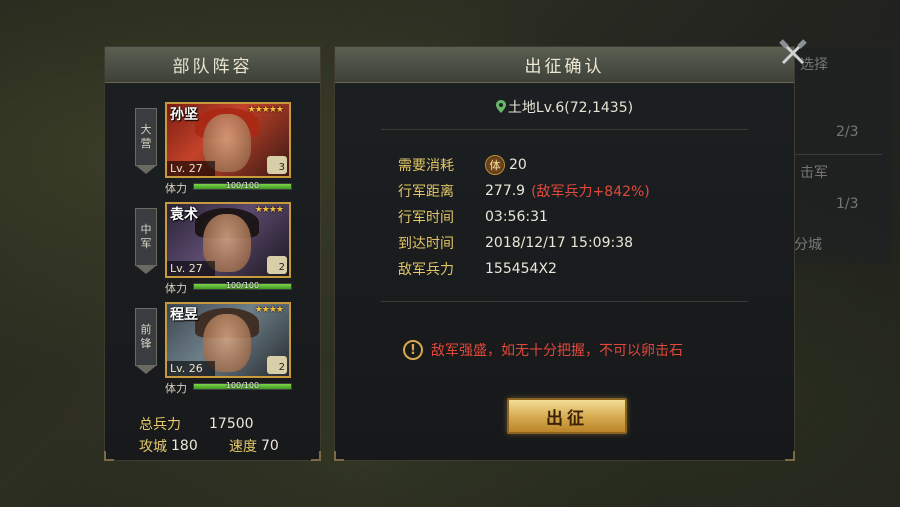  What do you see at coordinates (184, 215) in the screenshot?
I see `general-name: 袁术` at bounding box center [184, 215].